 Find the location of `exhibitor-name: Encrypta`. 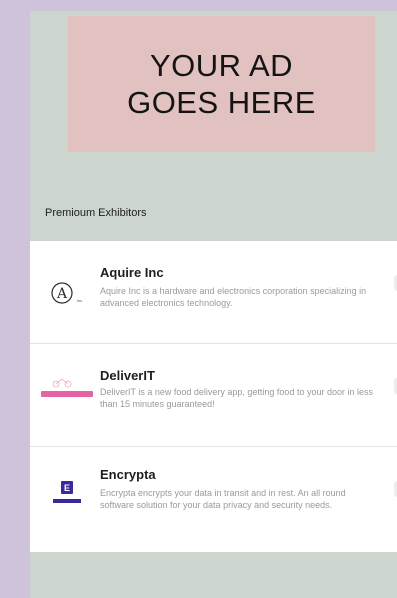

exhibitor-name: Encrypta is located at coordinates (128, 474).